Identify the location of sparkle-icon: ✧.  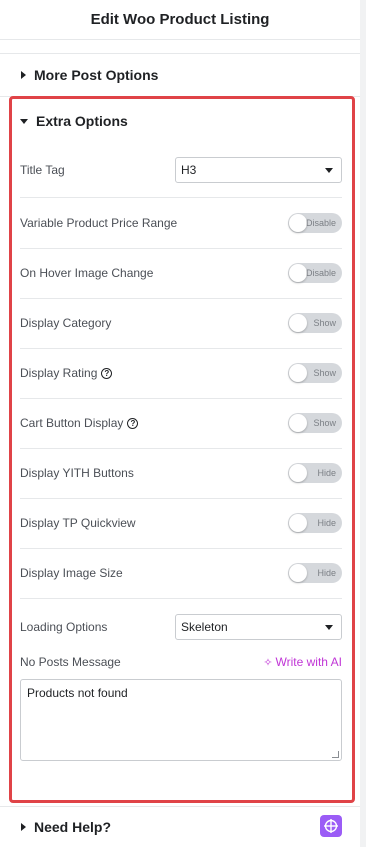
(268, 662).